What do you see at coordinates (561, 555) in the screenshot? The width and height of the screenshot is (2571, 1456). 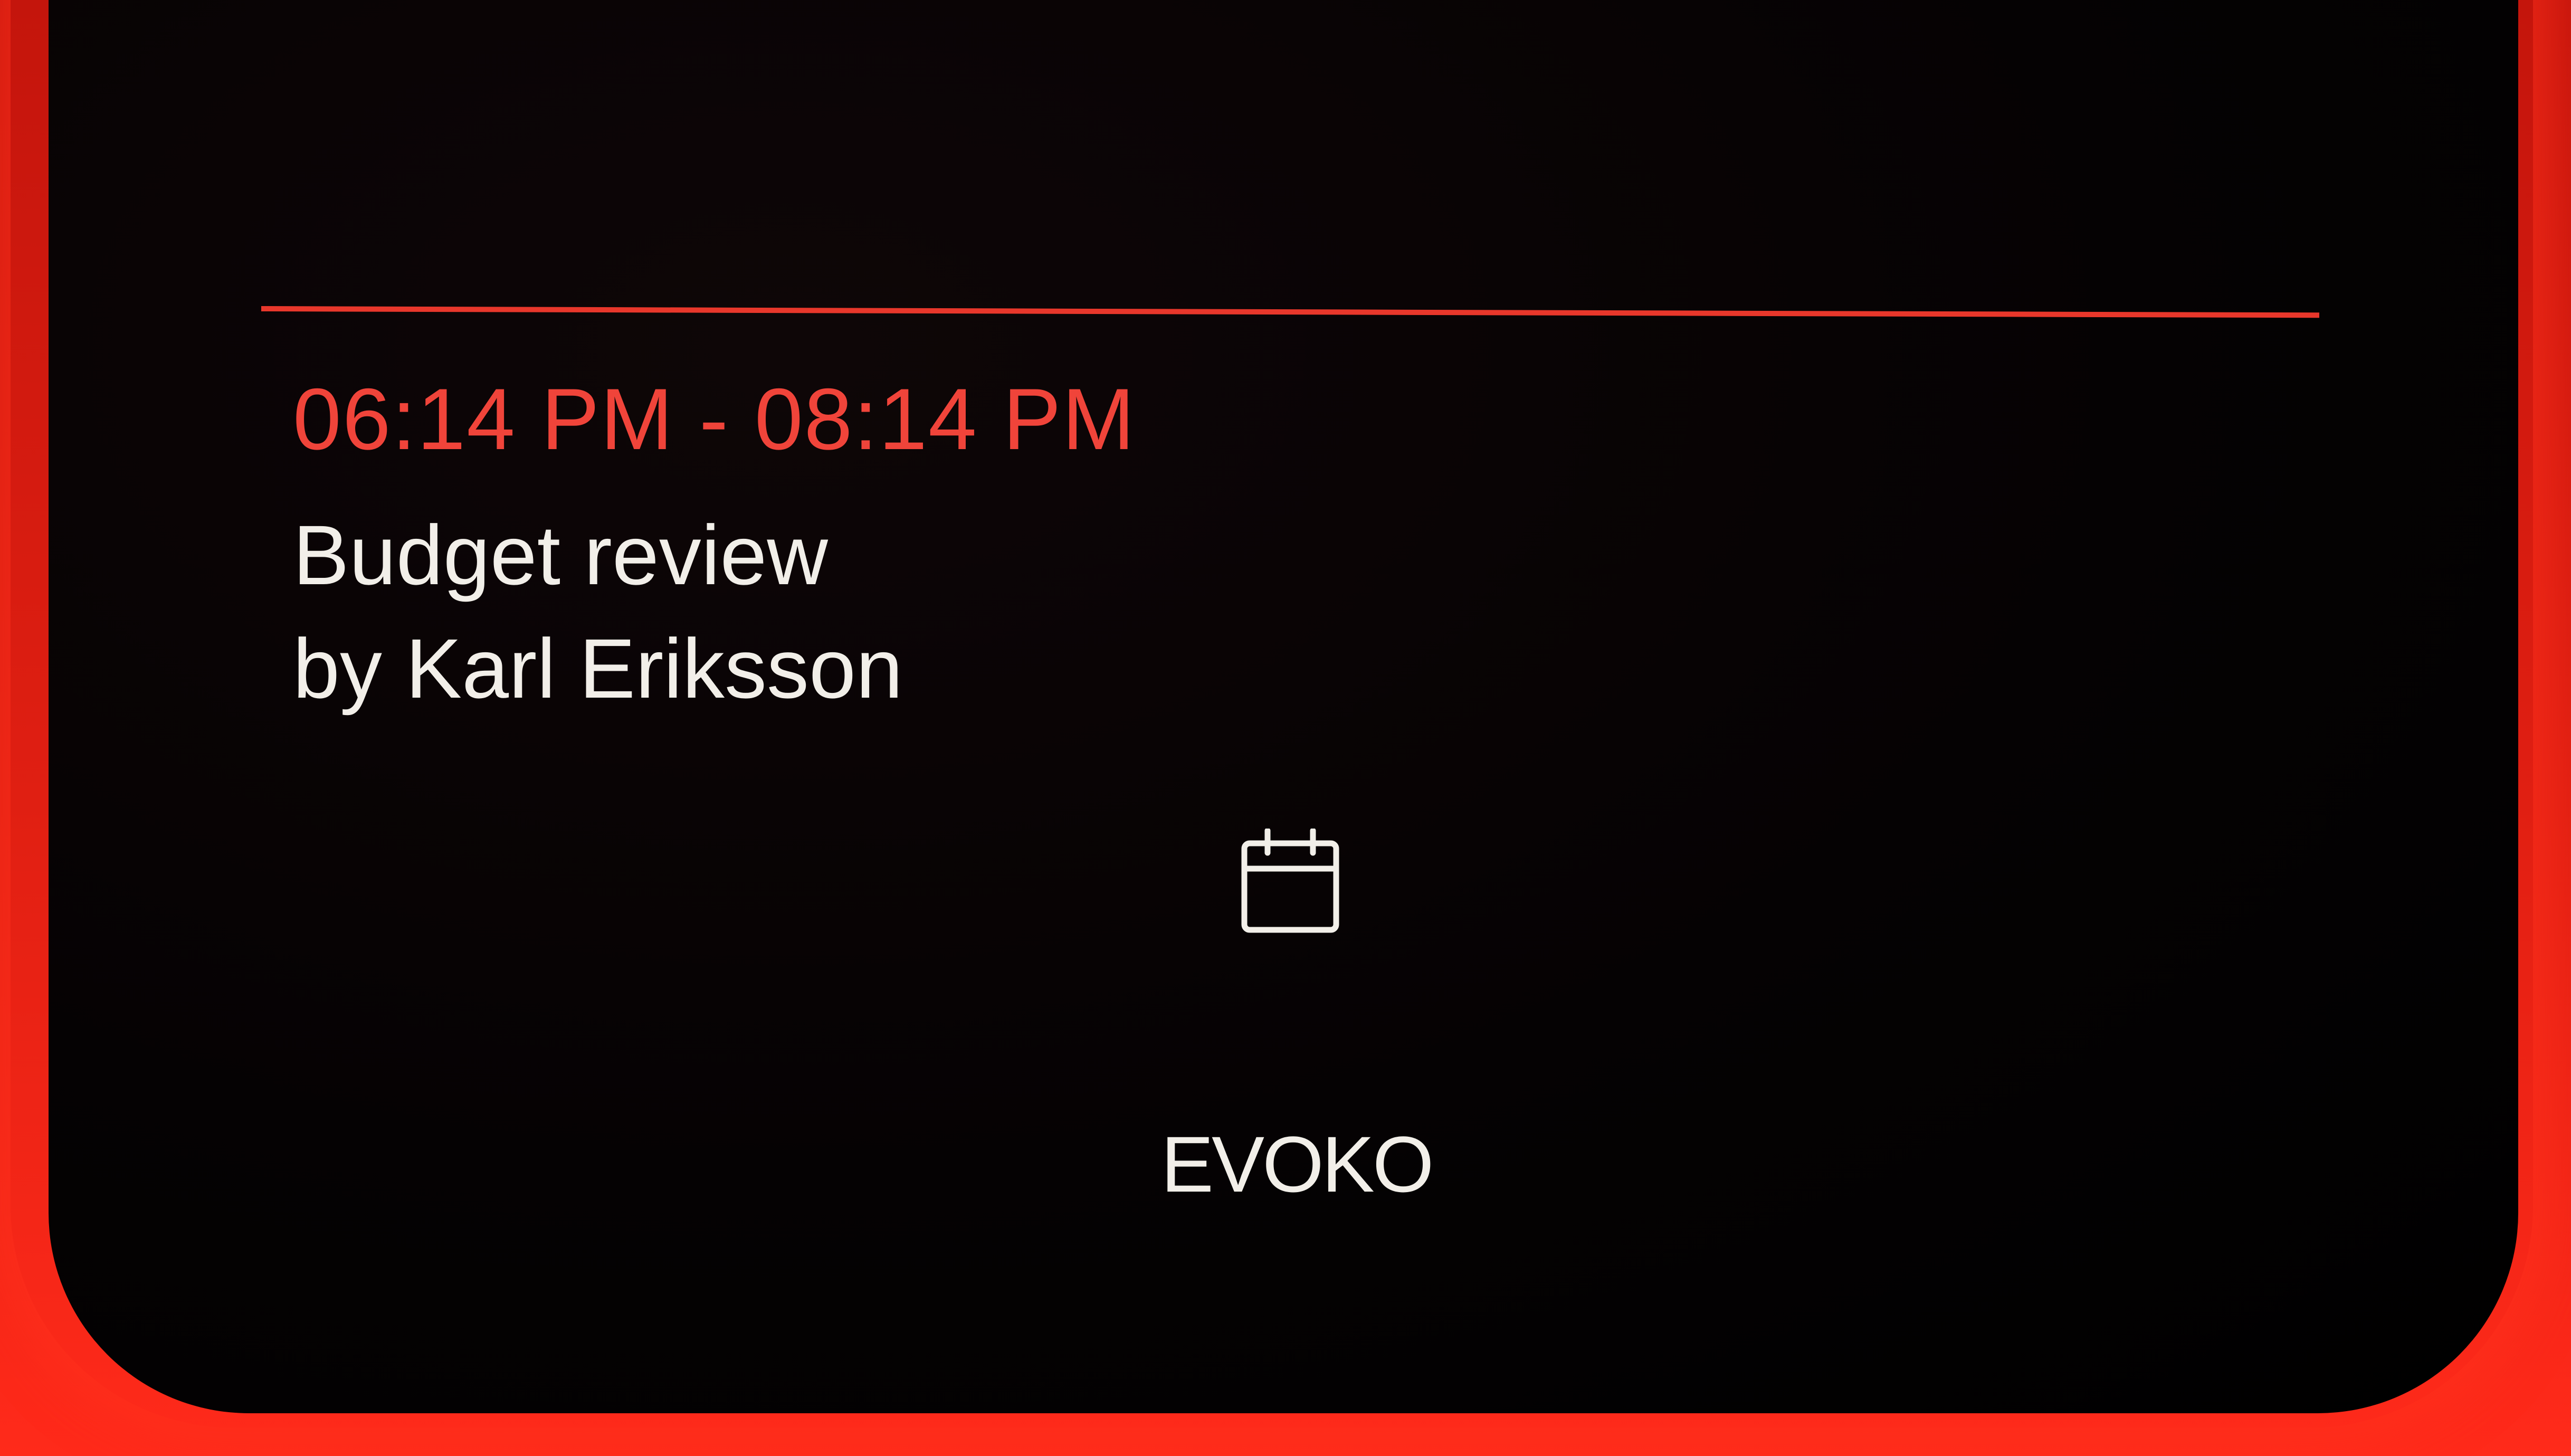 I see `meeting-title: Budget review` at bounding box center [561, 555].